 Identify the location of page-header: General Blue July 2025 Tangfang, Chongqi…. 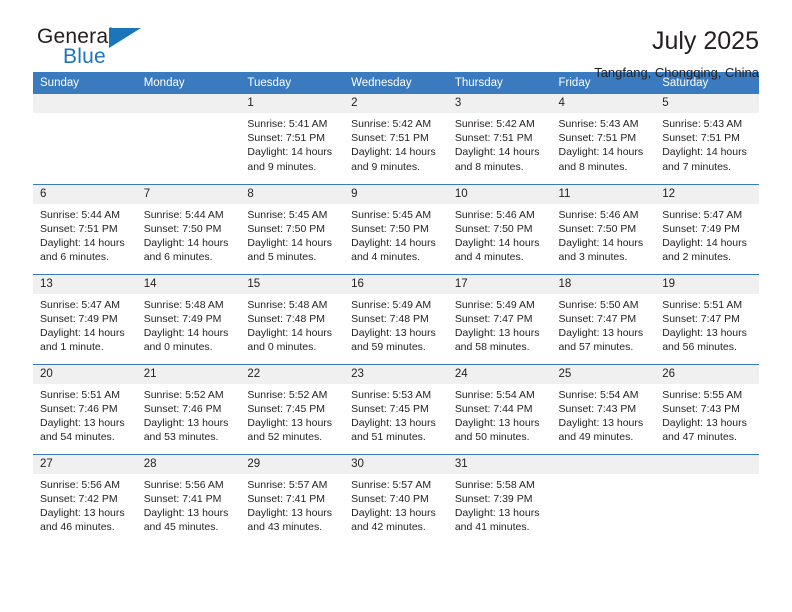
(396, 40).